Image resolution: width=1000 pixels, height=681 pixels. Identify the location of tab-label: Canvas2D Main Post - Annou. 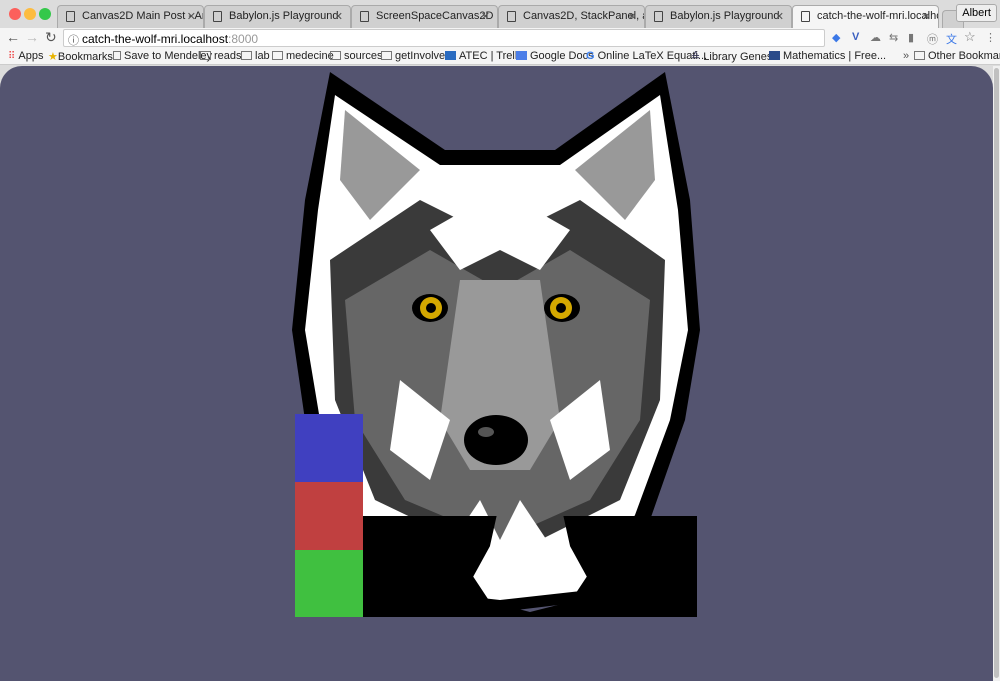
(142, 16).